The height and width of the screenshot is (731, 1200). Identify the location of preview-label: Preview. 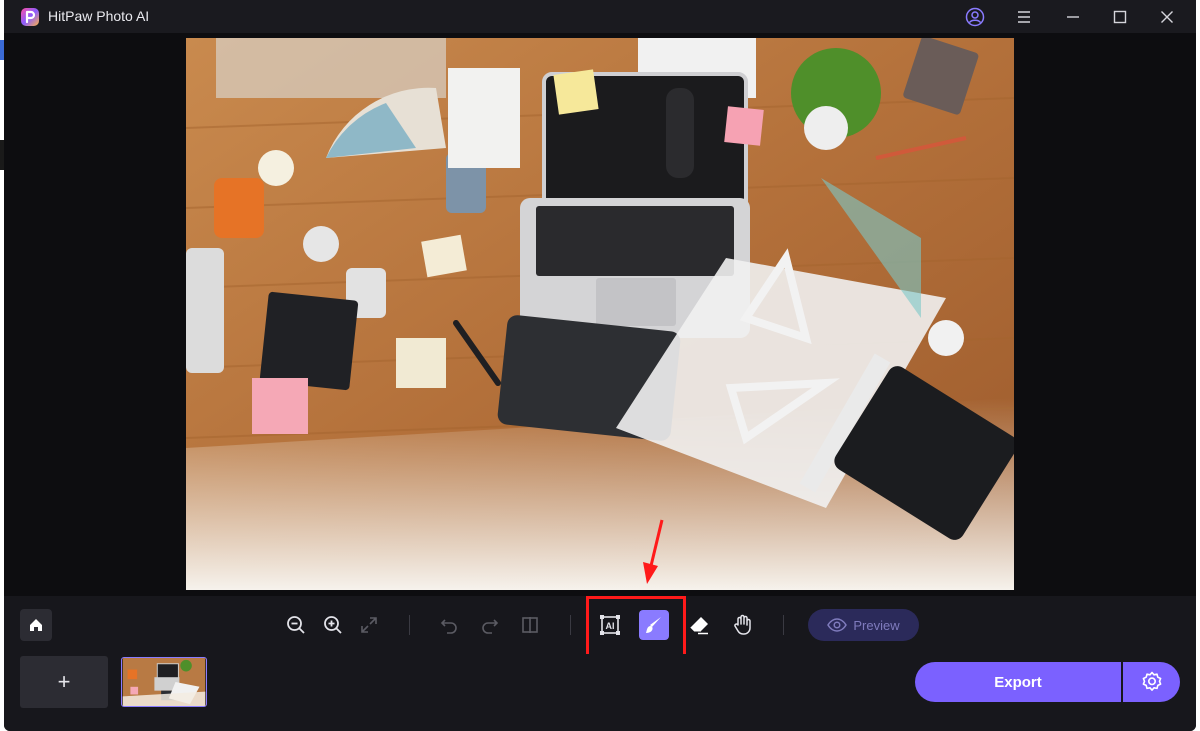
(876, 625).